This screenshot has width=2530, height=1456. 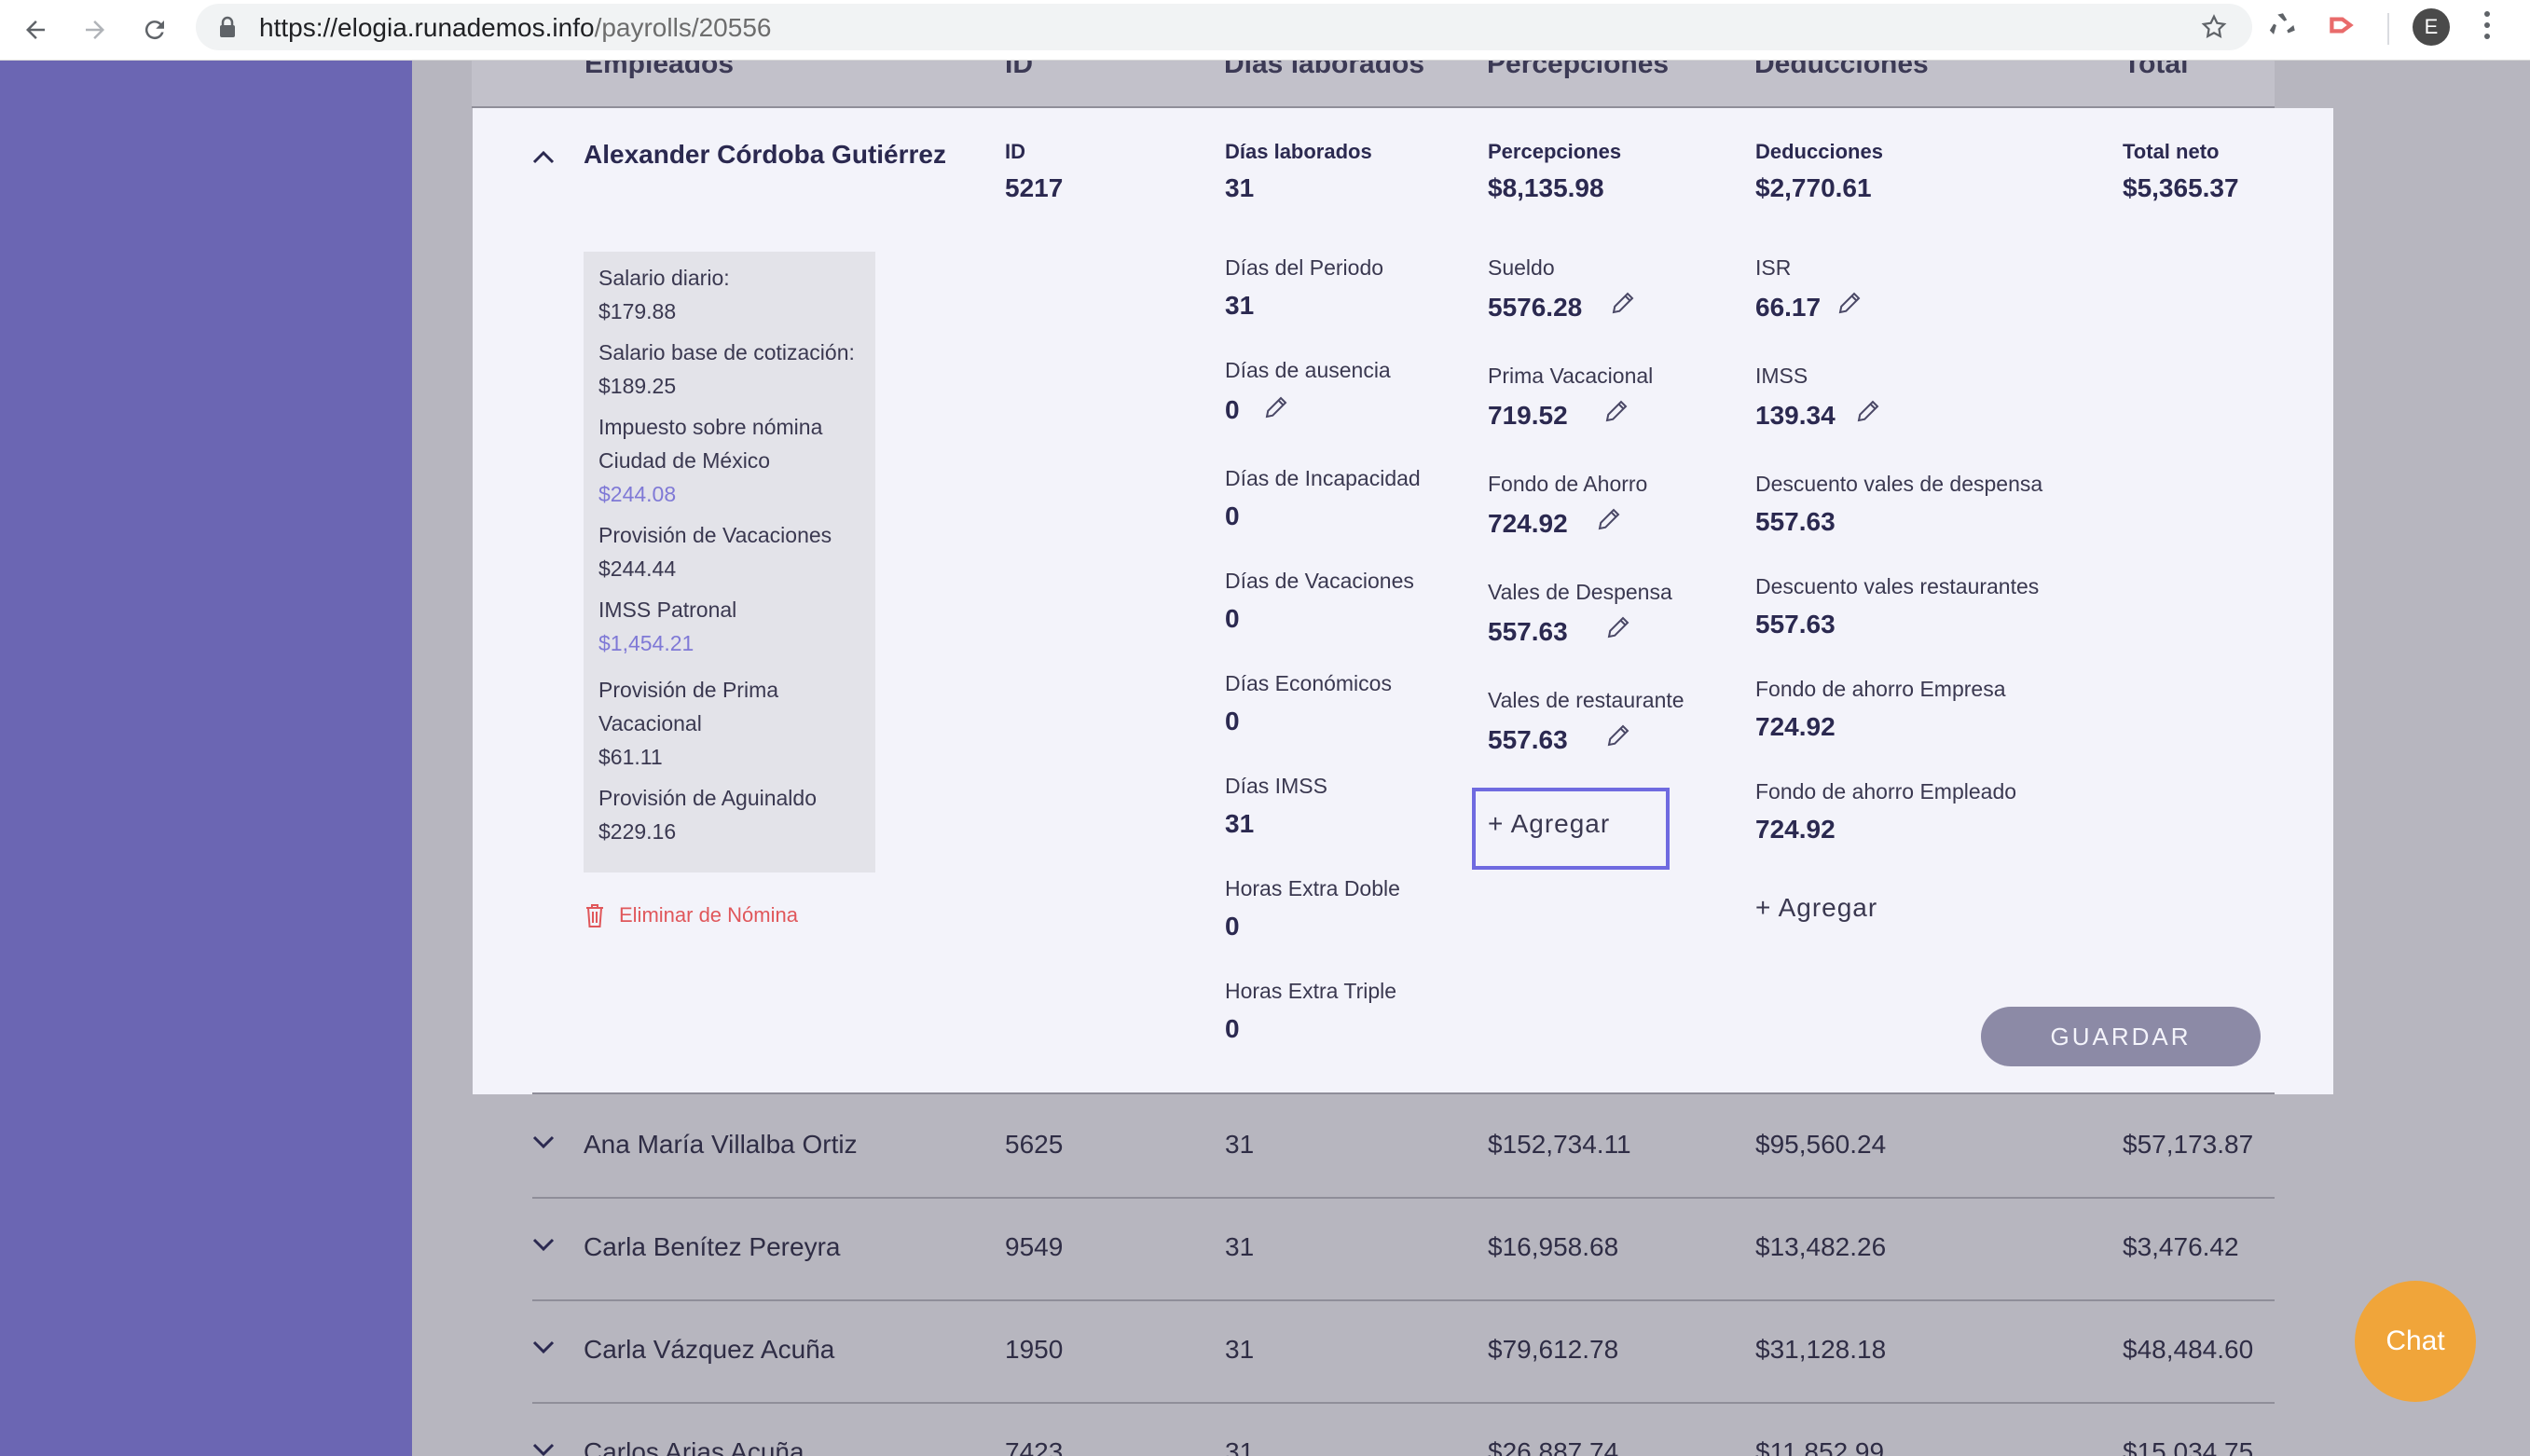 What do you see at coordinates (667, 643) in the screenshot?
I see `info-value-link: $1,454.21` at bounding box center [667, 643].